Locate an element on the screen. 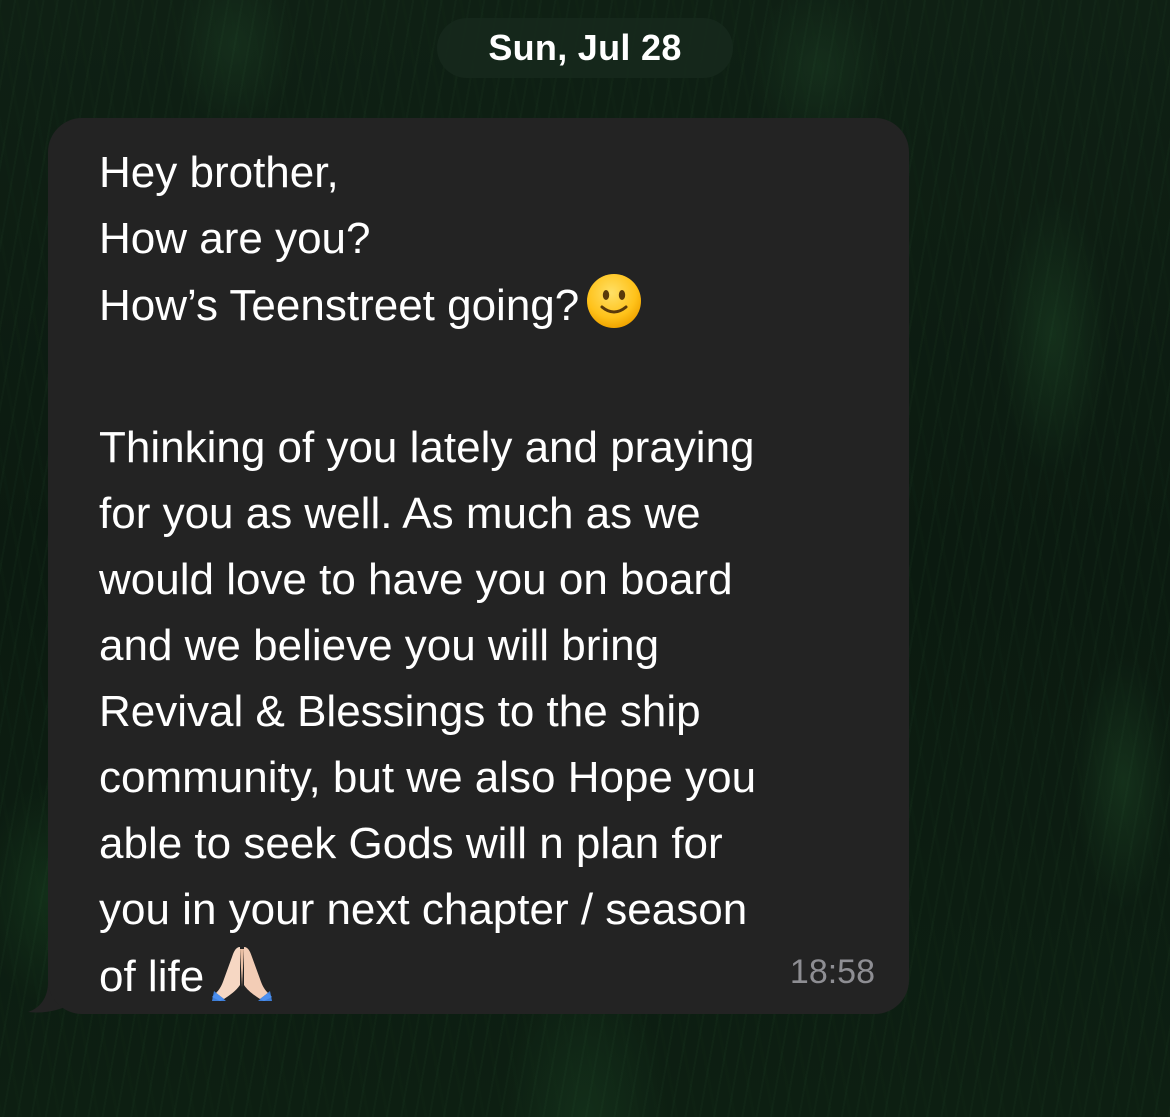  message-line: Hey brother, is located at coordinates (219, 172).